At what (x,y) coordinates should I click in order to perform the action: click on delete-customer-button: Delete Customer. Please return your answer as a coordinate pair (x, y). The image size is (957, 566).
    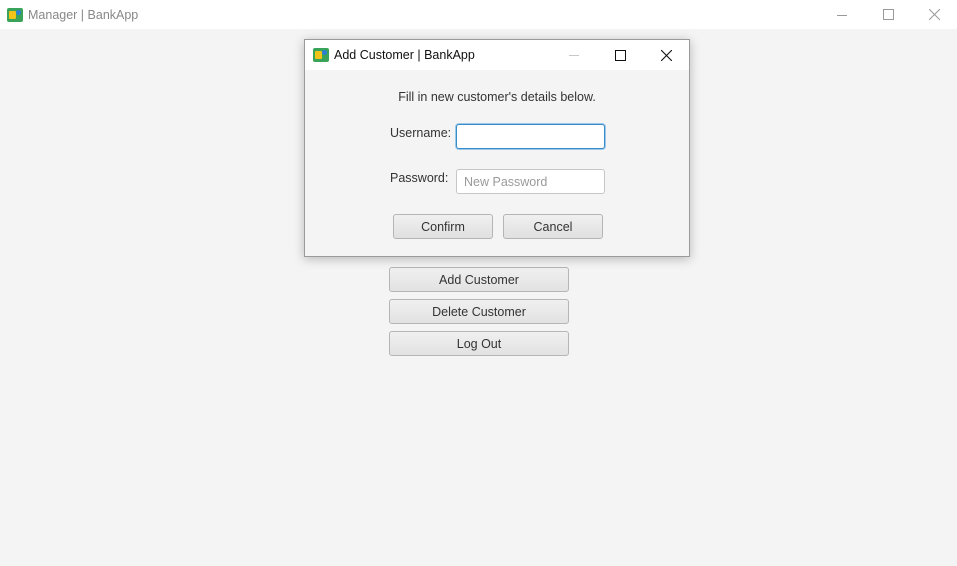
    Looking at the image, I should click on (479, 311).